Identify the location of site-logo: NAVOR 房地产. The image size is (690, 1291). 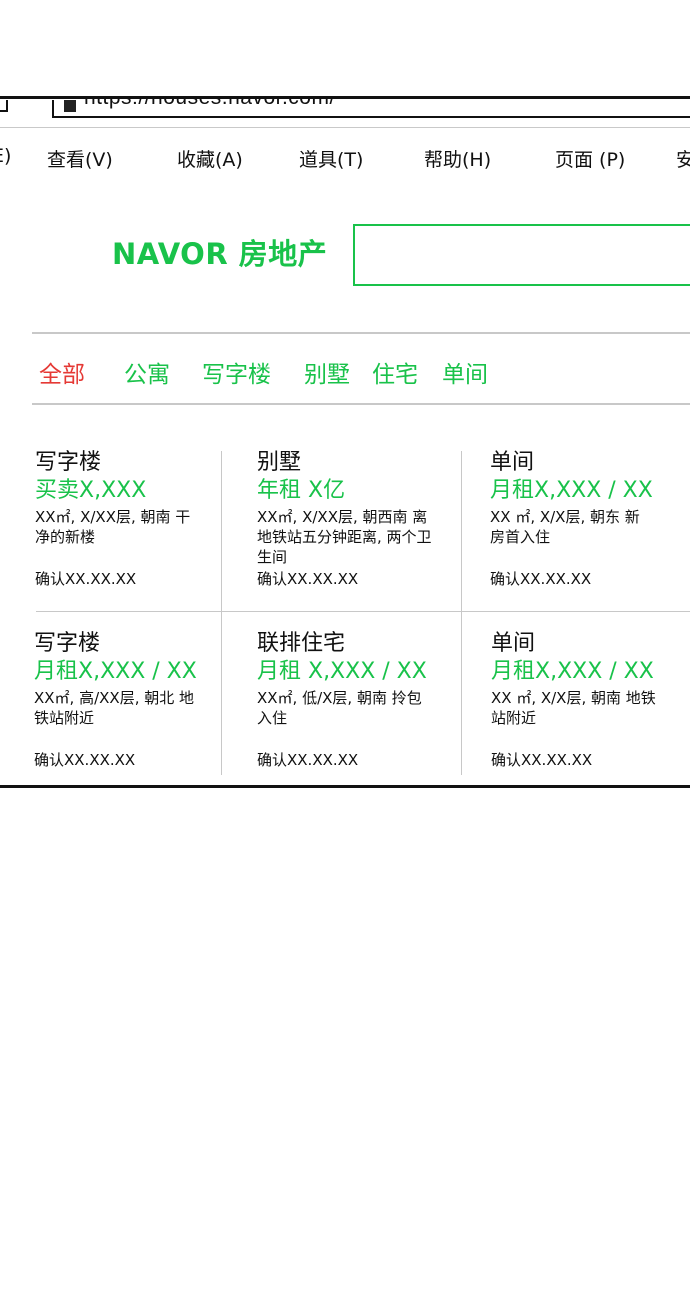
(219, 252).